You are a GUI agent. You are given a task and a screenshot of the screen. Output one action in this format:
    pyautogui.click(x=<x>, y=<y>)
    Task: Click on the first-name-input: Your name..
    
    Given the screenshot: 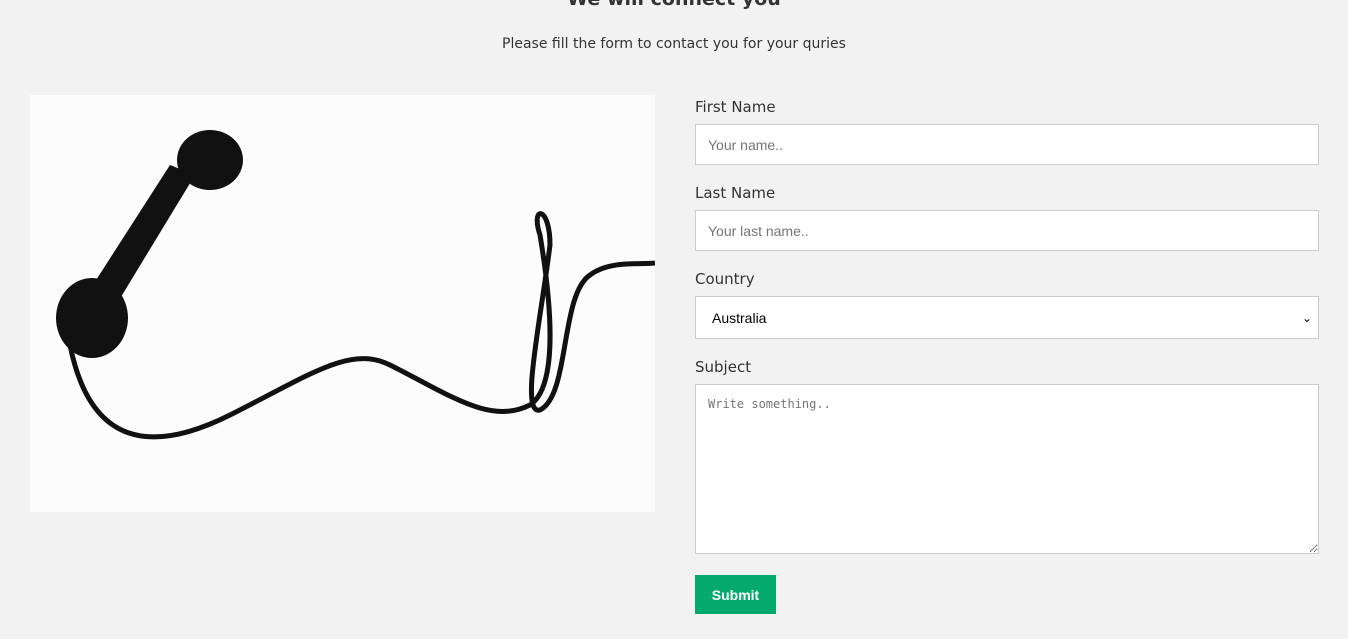 What is the action you would take?
    pyautogui.click(x=1007, y=144)
    